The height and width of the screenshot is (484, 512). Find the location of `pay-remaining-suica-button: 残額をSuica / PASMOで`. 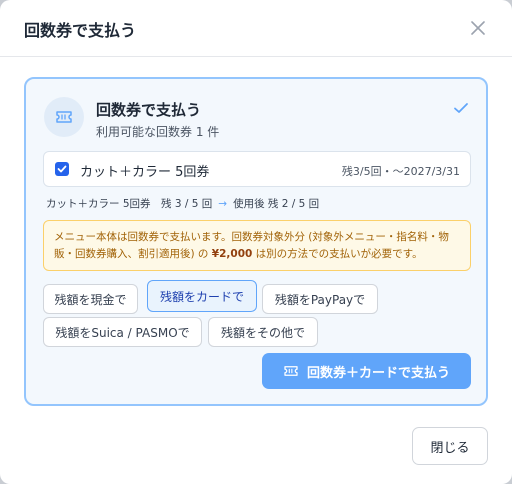

pay-remaining-suica-button: 残額をSuica / PASMOで is located at coordinates (122, 332).